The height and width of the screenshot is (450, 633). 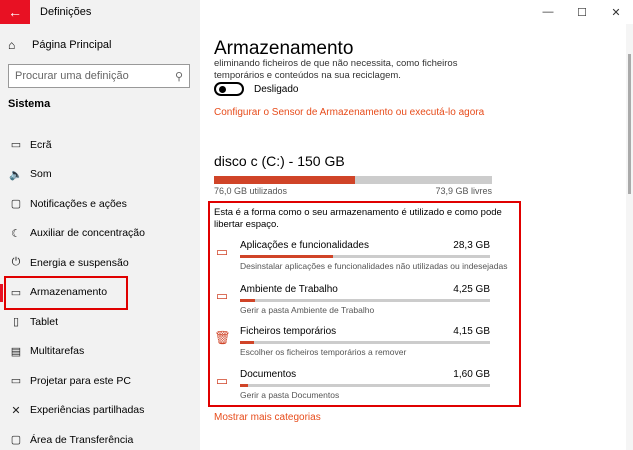 What do you see at coordinates (41, 174) in the screenshot?
I see `sidebar-item-label: Som` at bounding box center [41, 174].